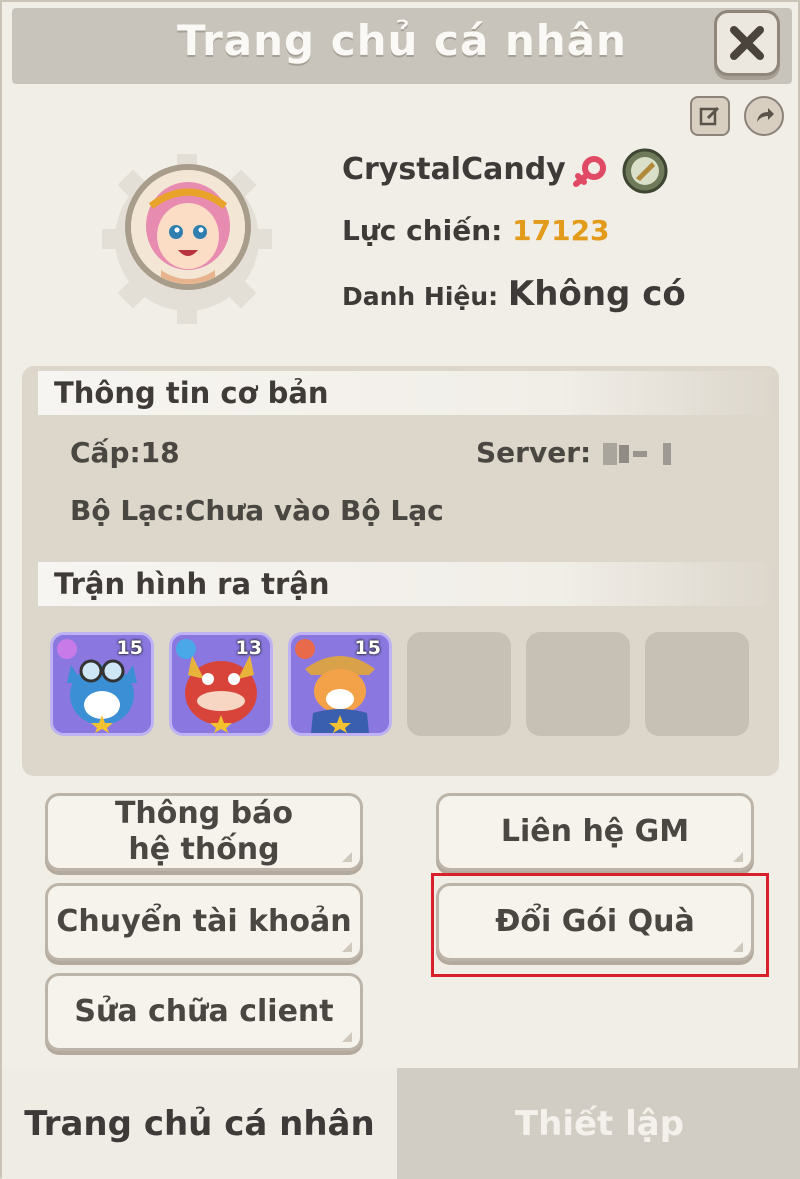  Describe the element at coordinates (408, 584) in the screenshot. I see `lineup-heading: Trận hình ra trận` at that location.